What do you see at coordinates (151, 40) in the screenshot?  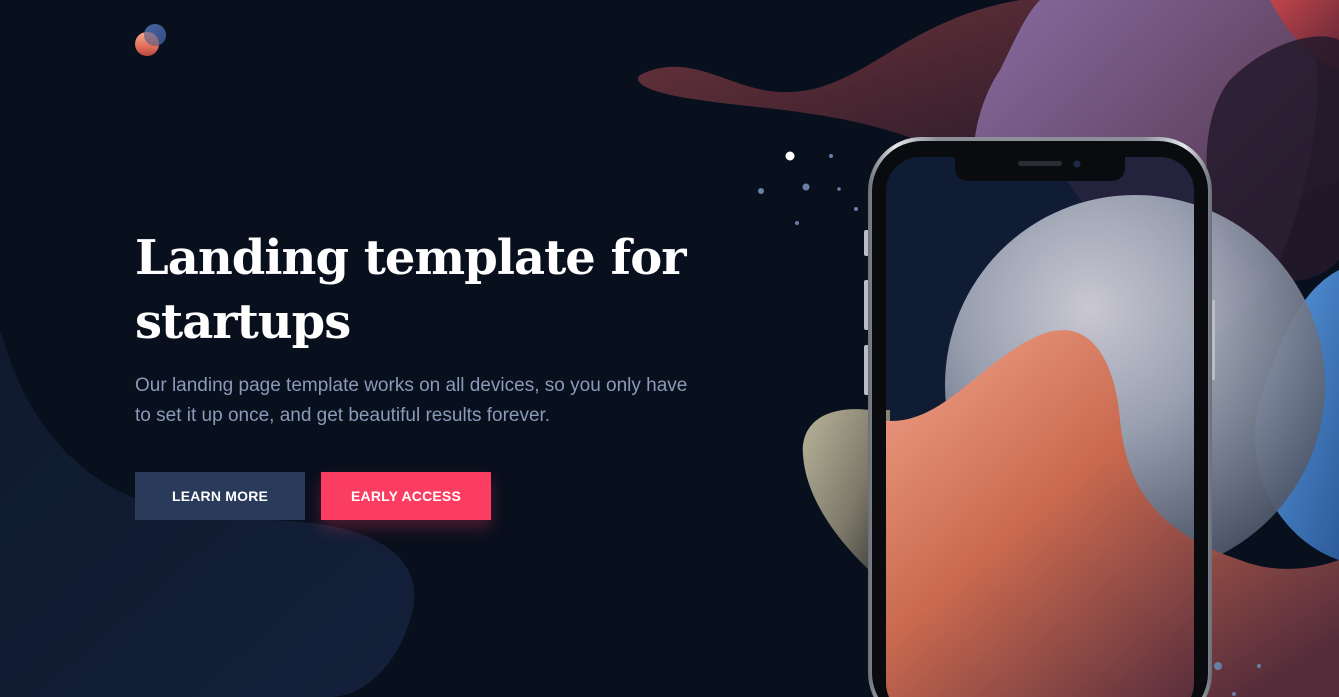 I see `logo-icon` at bounding box center [151, 40].